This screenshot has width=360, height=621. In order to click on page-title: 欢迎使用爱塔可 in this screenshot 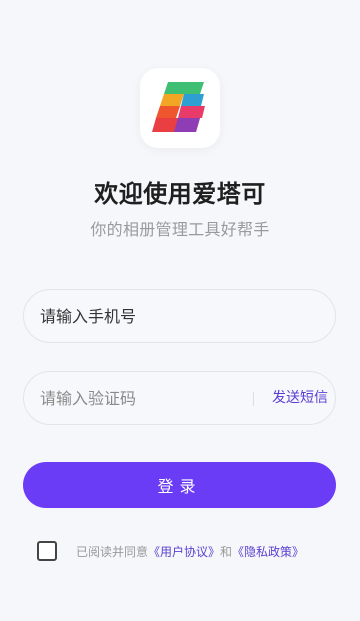, I will do `click(180, 194)`.